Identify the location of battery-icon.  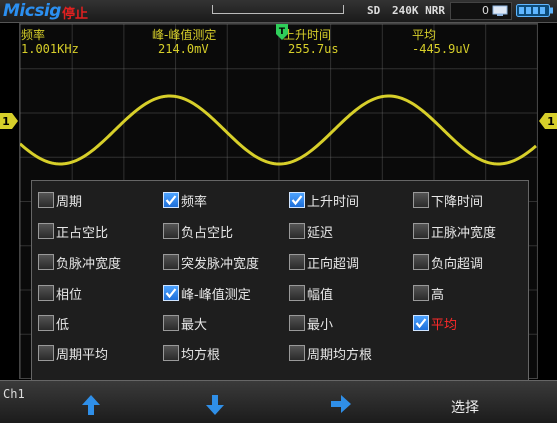
(534, 10).